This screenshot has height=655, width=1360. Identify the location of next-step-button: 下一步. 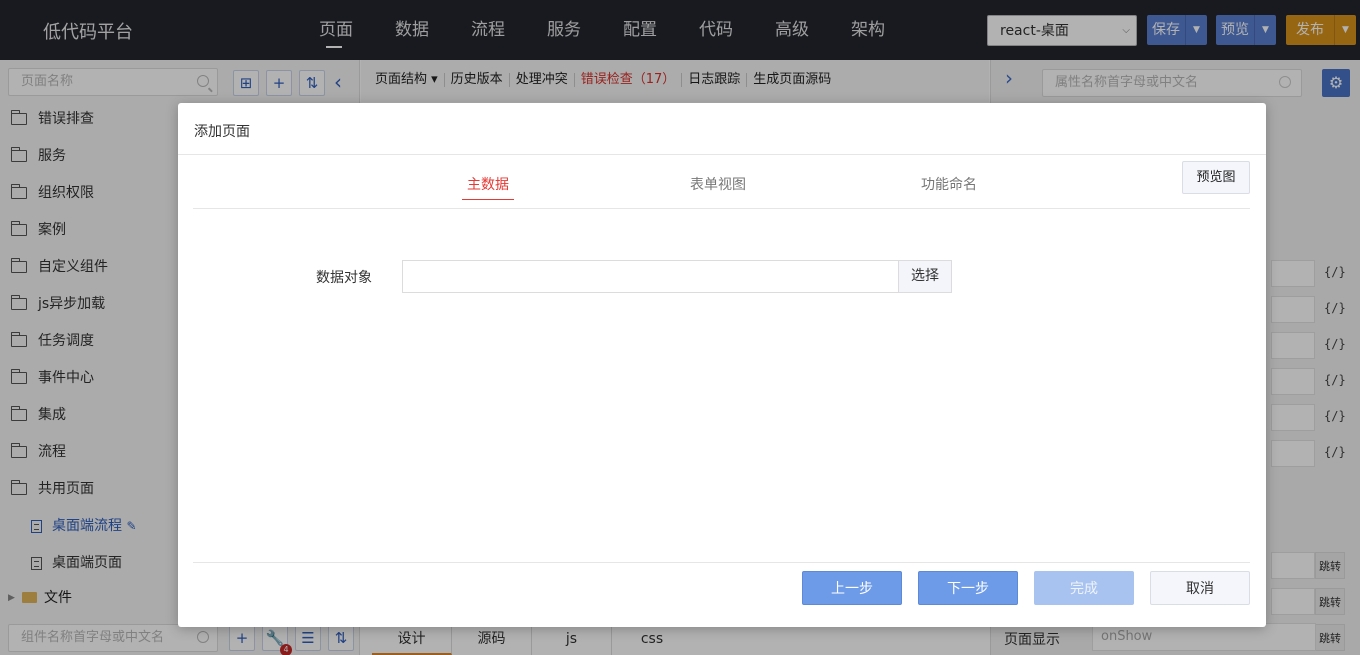
(968, 588).